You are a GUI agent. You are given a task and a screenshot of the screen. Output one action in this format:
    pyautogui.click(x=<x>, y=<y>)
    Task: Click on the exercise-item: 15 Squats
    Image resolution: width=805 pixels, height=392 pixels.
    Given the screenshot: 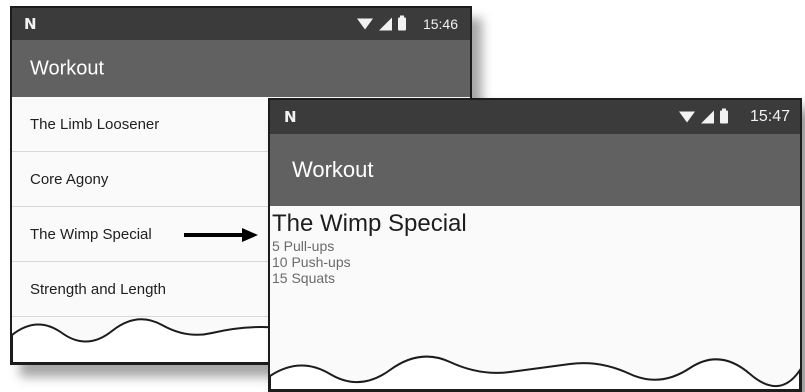 What is the action you would take?
    pyautogui.click(x=304, y=278)
    